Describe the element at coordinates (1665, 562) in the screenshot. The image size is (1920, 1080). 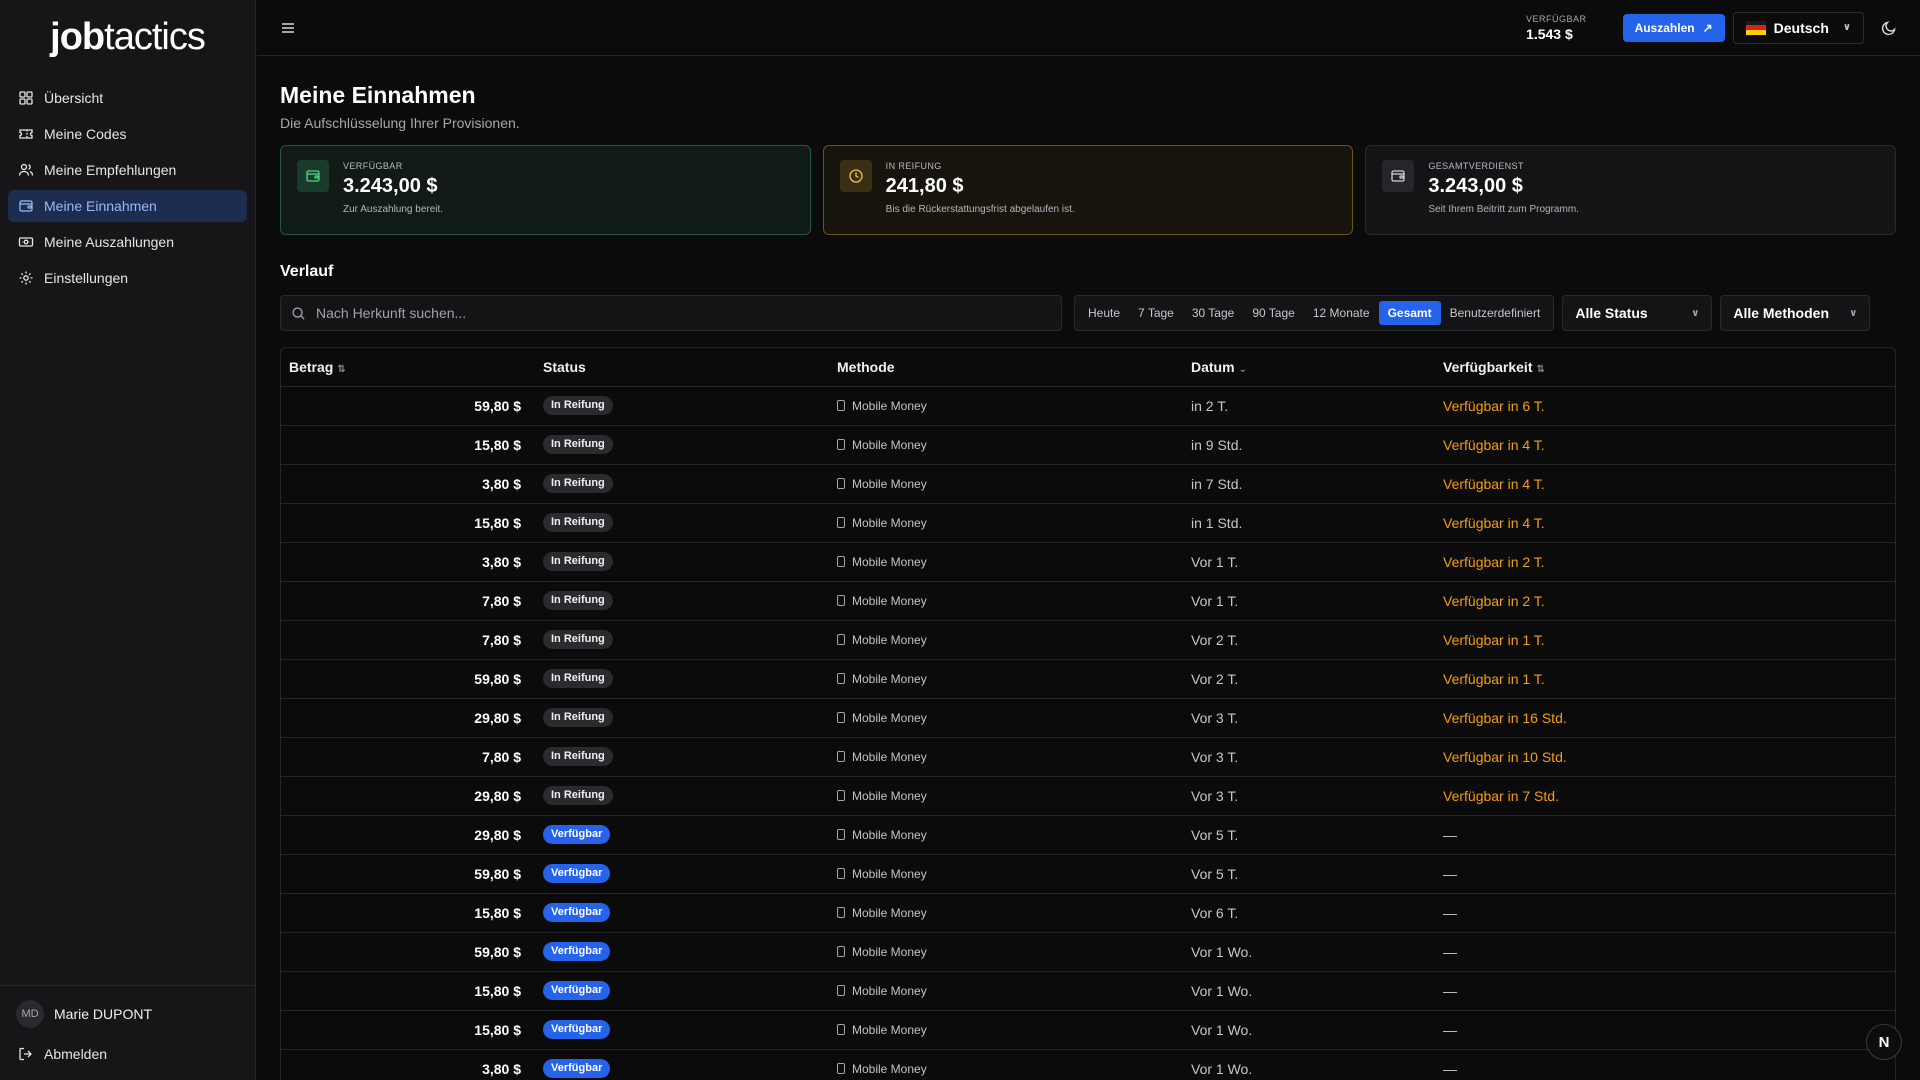
I see `availability-cell: Verfügbar in 2 T.` at that location.